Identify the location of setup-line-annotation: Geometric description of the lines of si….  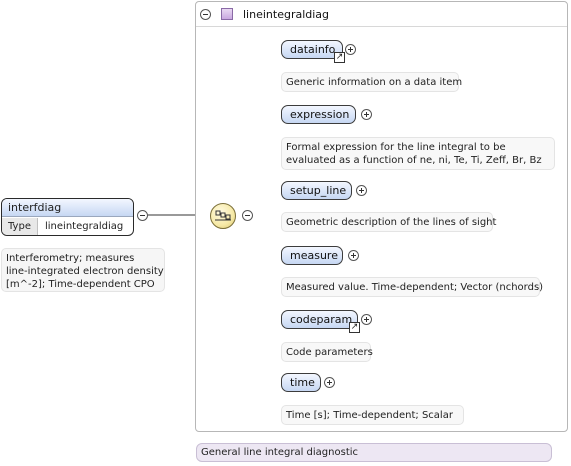
(389, 222).